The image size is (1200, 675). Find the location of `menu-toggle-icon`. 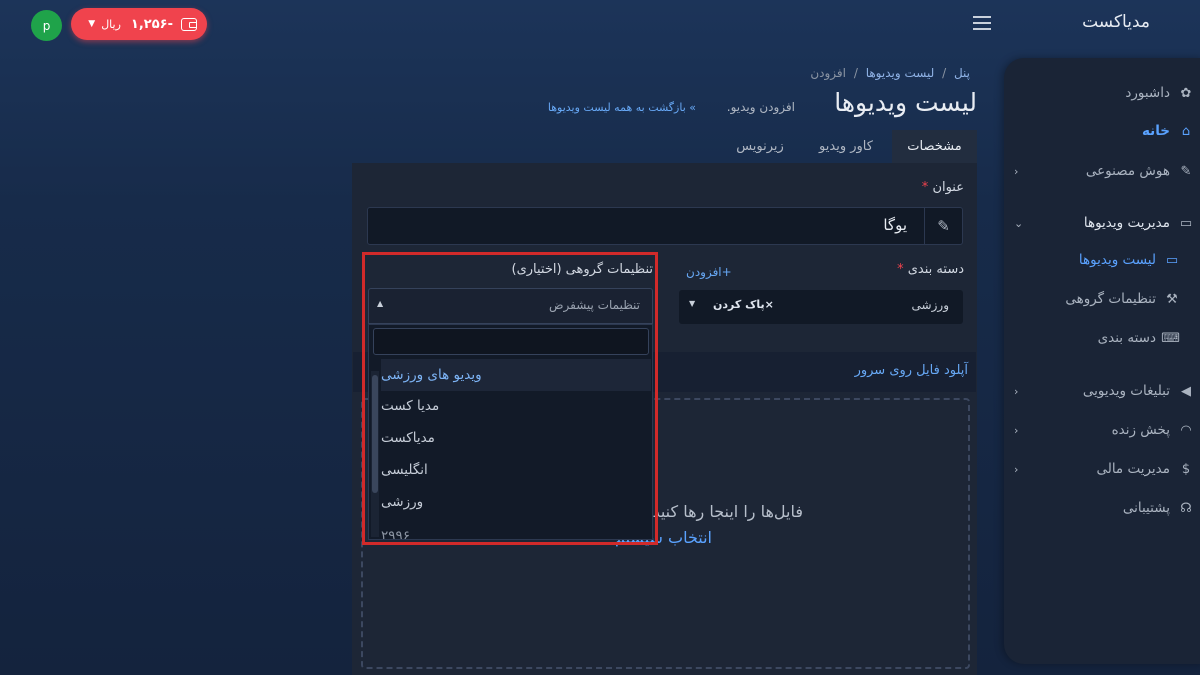

menu-toggle-icon is located at coordinates (982, 23).